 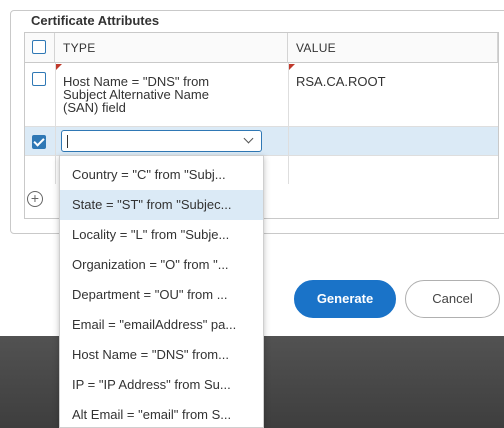 I want to click on header-select-cell, so click(x=40, y=48).